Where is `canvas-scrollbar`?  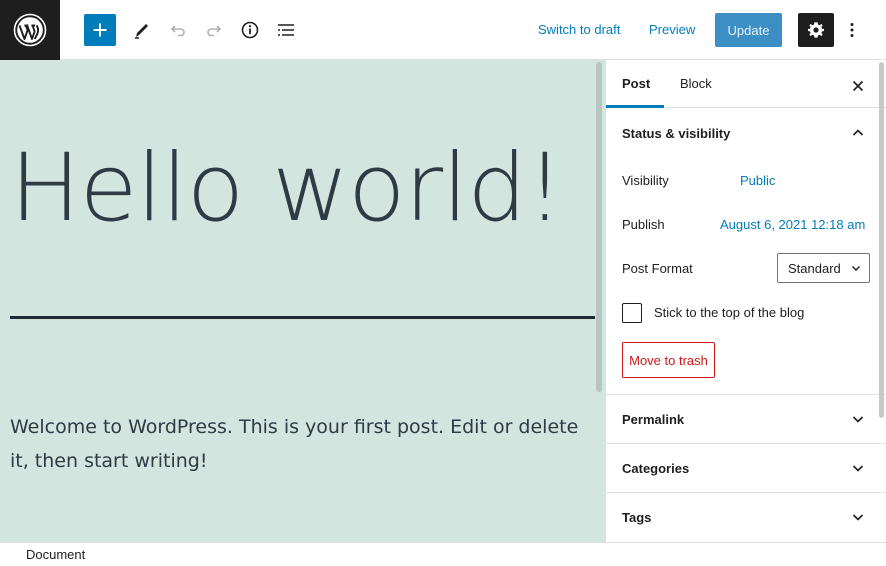 canvas-scrollbar is located at coordinates (599, 227).